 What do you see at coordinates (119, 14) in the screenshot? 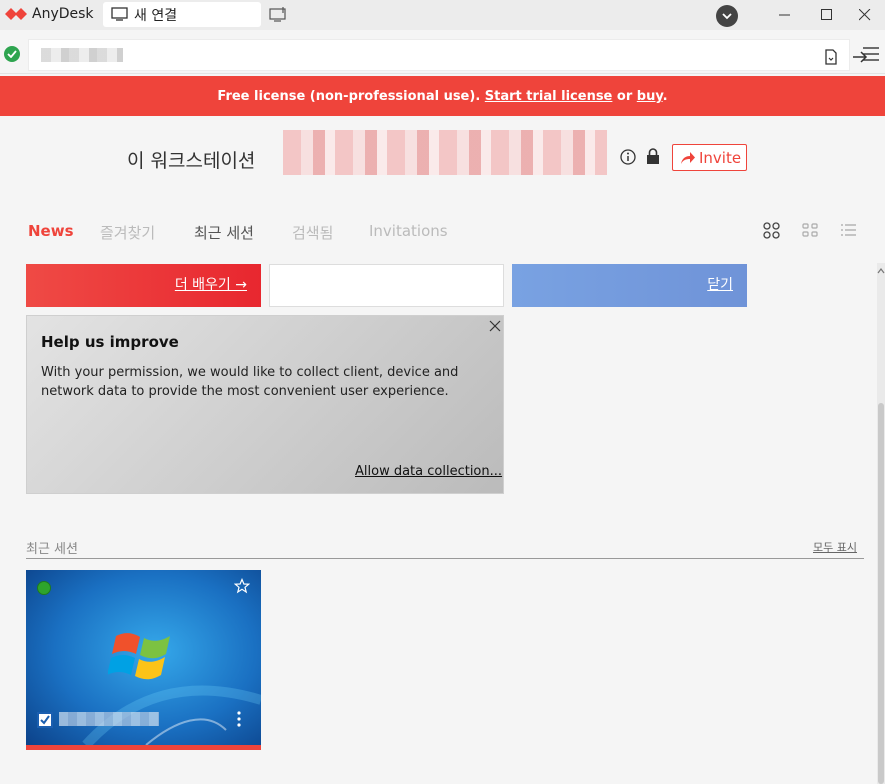
I see `monitor-icon` at bounding box center [119, 14].